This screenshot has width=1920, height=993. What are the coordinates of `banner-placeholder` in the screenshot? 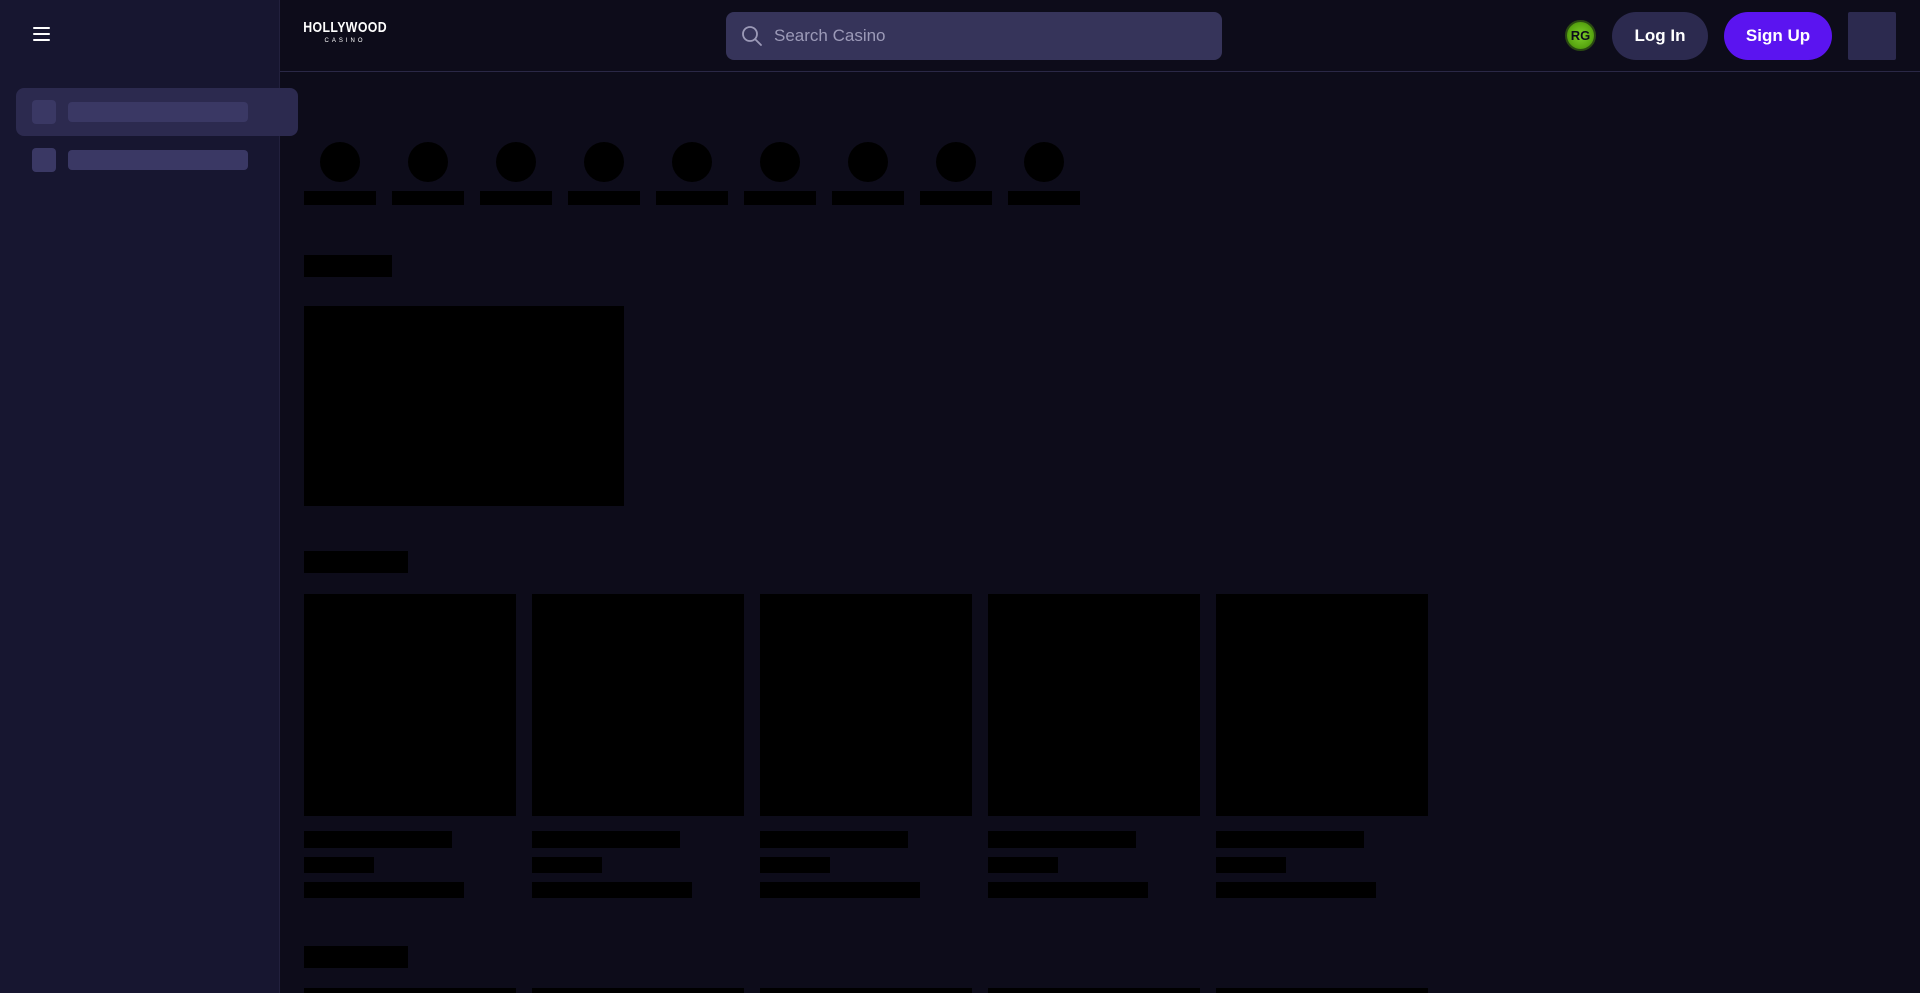 It's located at (464, 406).